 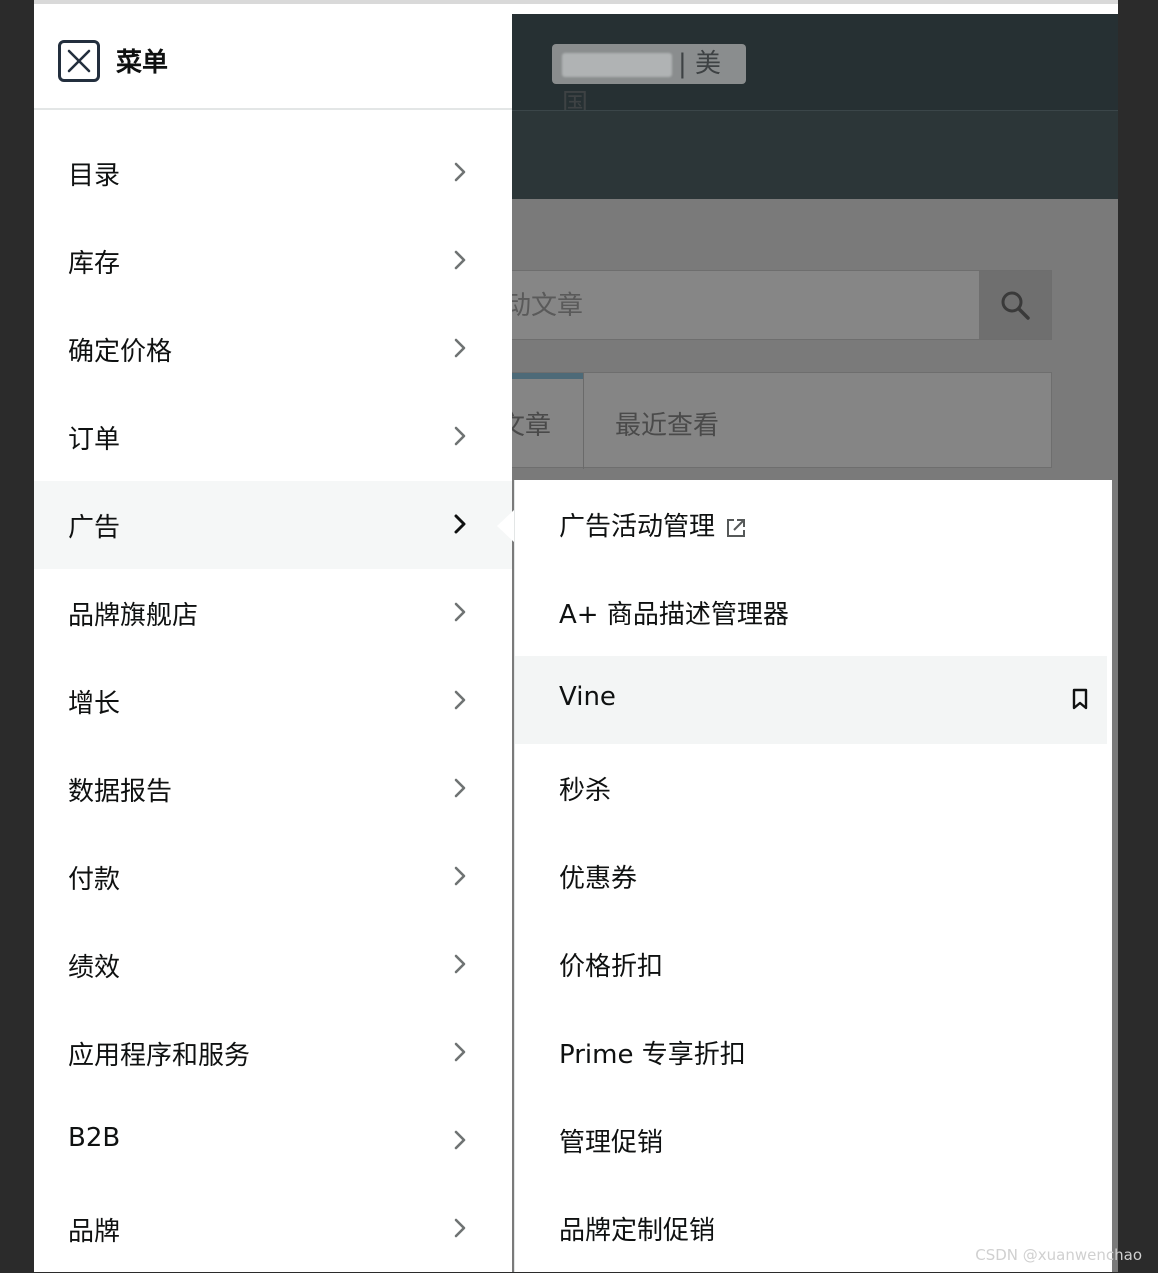 What do you see at coordinates (120, 792) in the screenshot?
I see `menu-item-label: 数据报告` at bounding box center [120, 792].